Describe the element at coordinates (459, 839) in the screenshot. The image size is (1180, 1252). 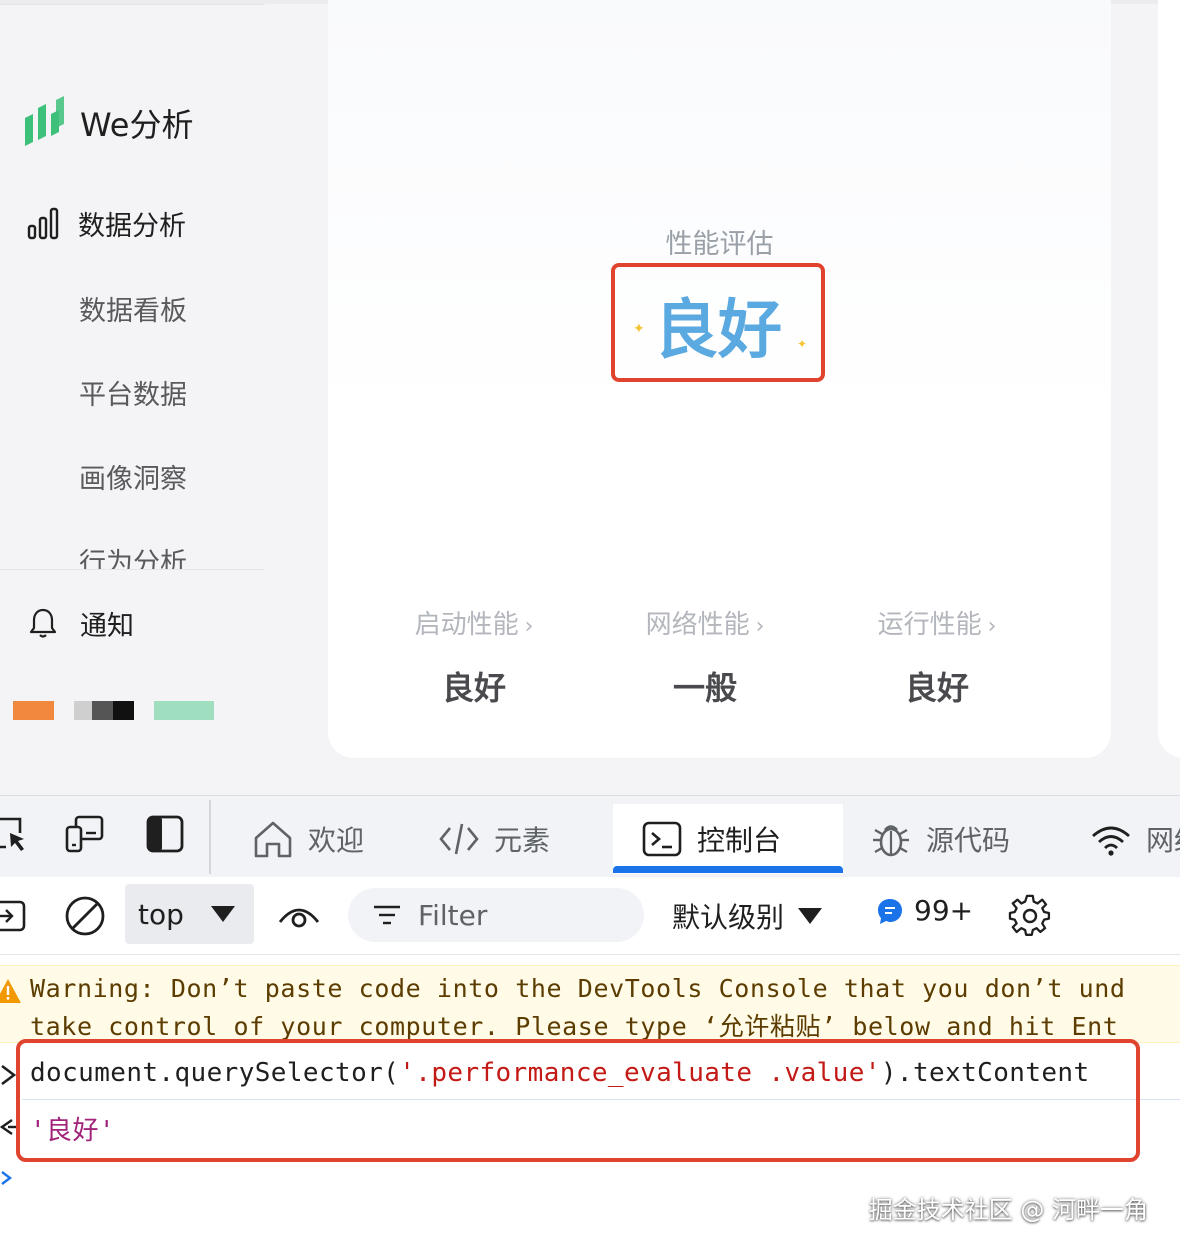
I see `code-icon` at that location.